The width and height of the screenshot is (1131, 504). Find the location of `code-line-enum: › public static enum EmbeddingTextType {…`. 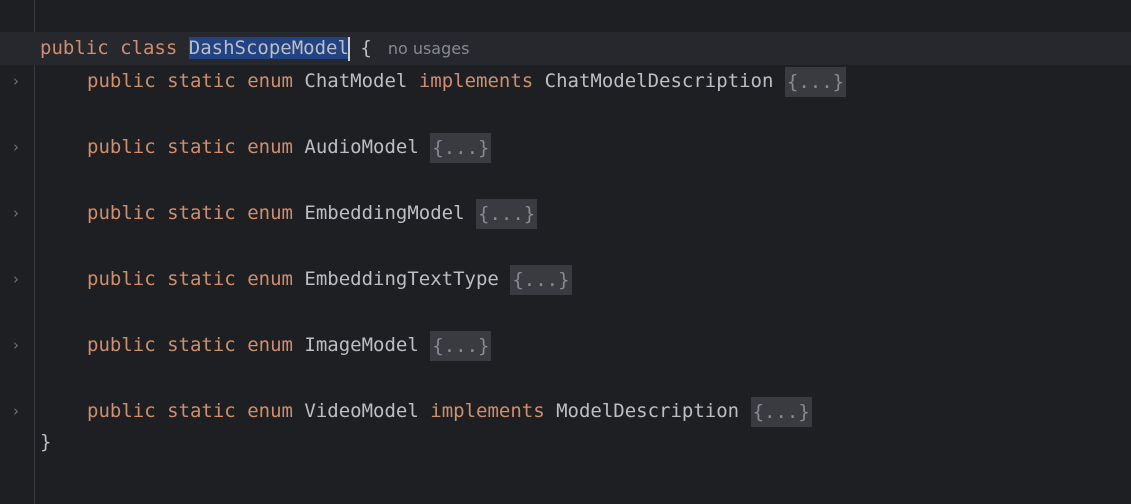

code-line-enum: › public static enum EmbeddingTextType {… is located at coordinates (565, 279).